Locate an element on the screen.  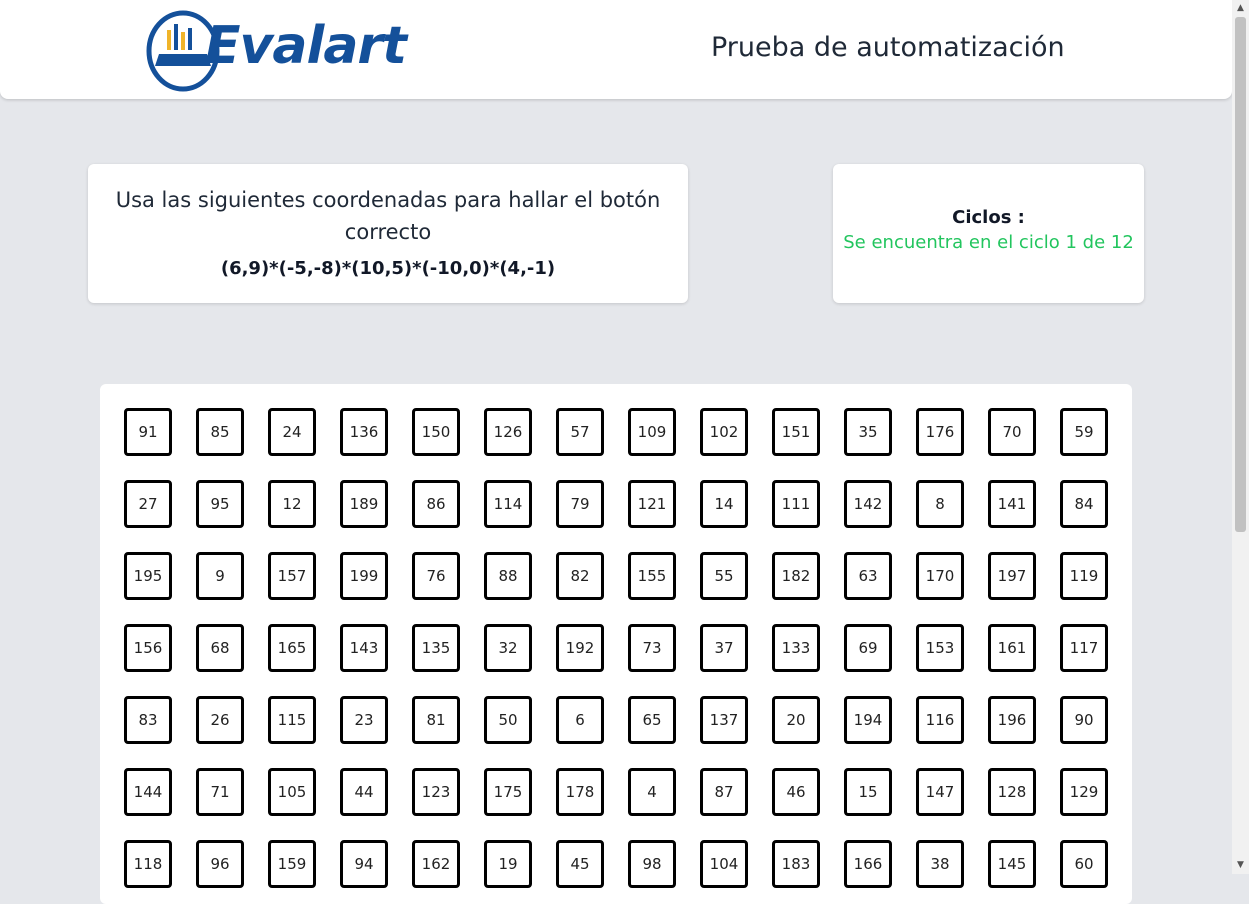
number-button: 161 is located at coordinates (1012, 648).